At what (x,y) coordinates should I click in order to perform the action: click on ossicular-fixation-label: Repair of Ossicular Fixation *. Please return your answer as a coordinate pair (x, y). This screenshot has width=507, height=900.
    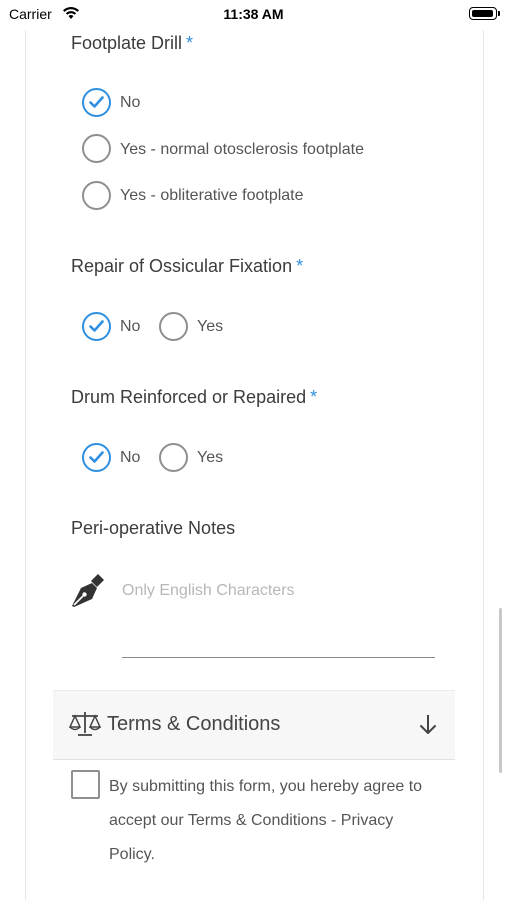
    Looking at the image, I should click on (187, 266).